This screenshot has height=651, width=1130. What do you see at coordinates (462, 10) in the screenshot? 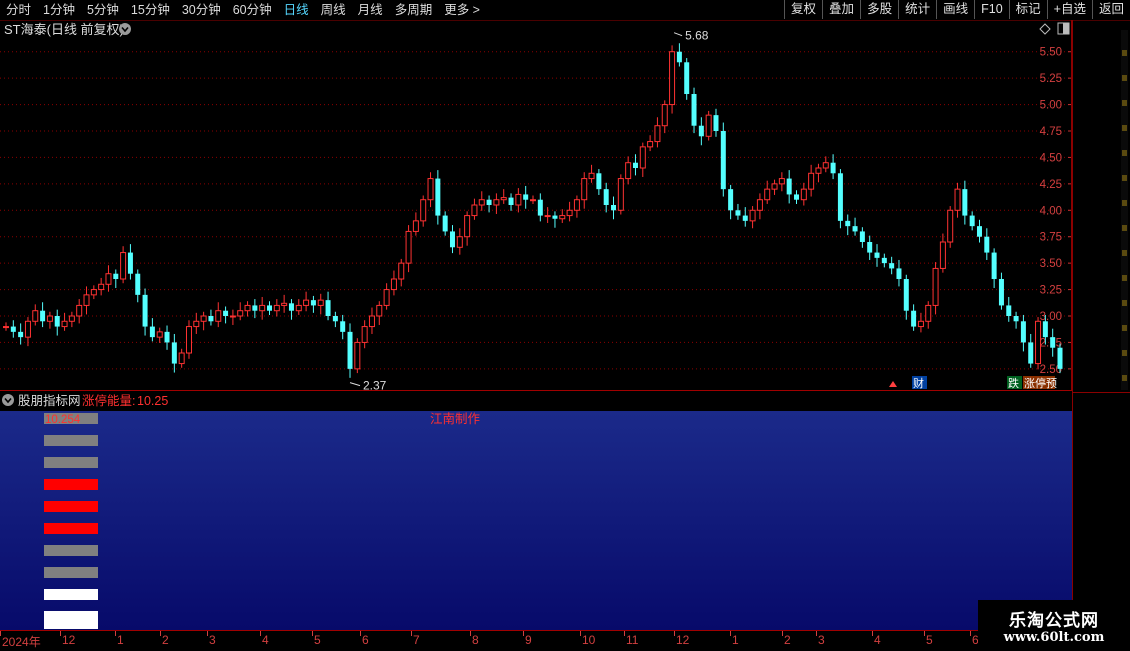
I see `period-tab-10: 更多 >` at bounding box center [462, 10].